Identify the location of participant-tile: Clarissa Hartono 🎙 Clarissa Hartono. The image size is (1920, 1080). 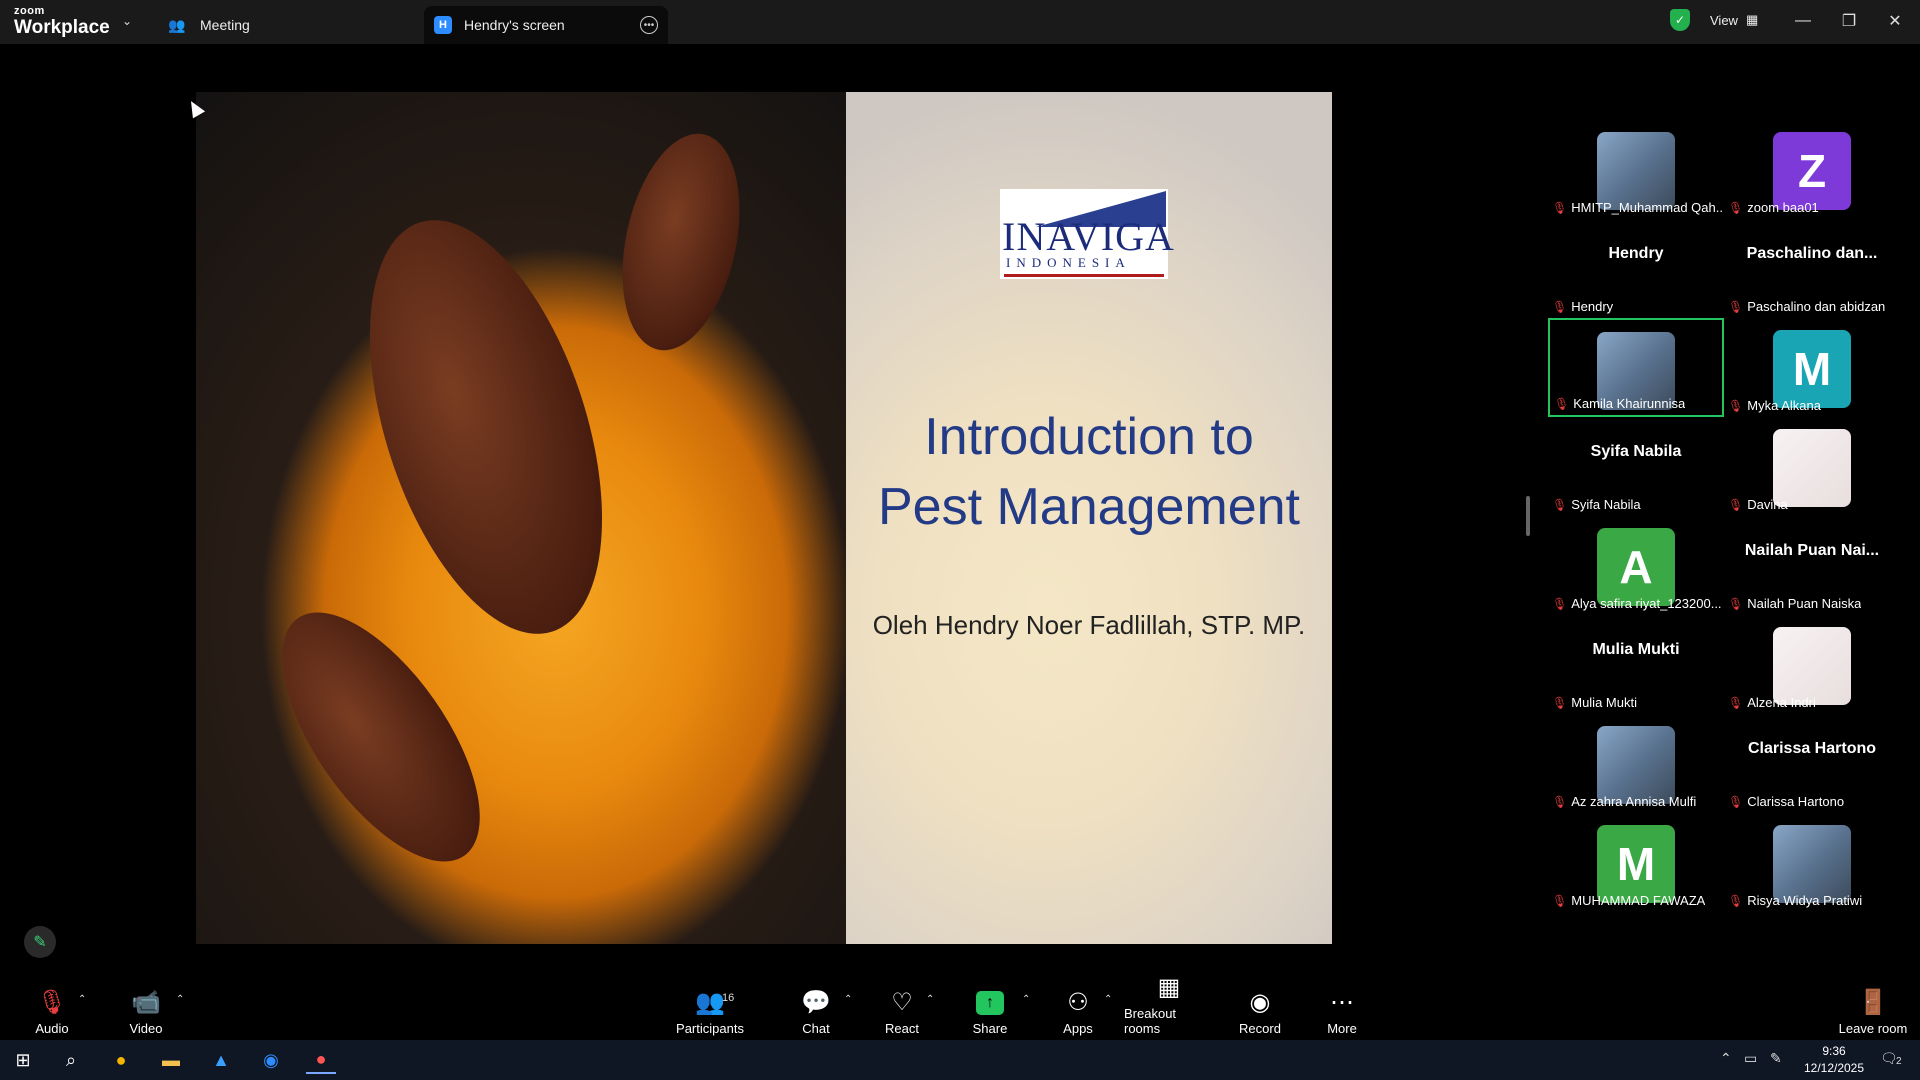
(1812, 763).